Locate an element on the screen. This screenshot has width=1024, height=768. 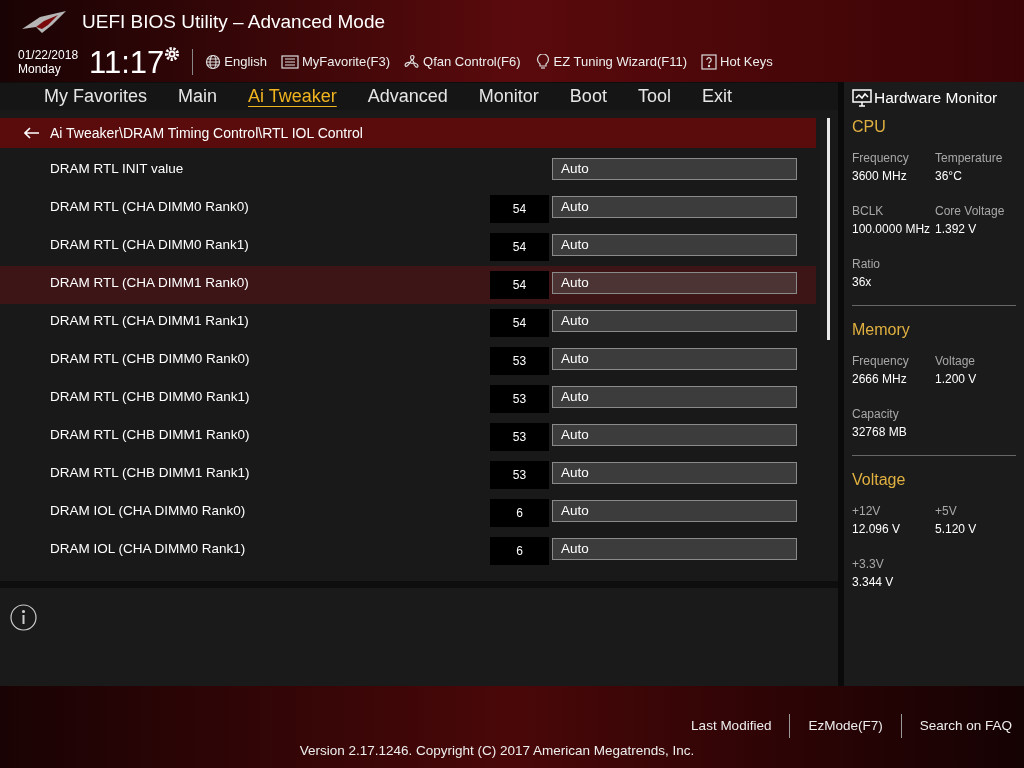
section-title: Memory is located at coordinates (881, 330).